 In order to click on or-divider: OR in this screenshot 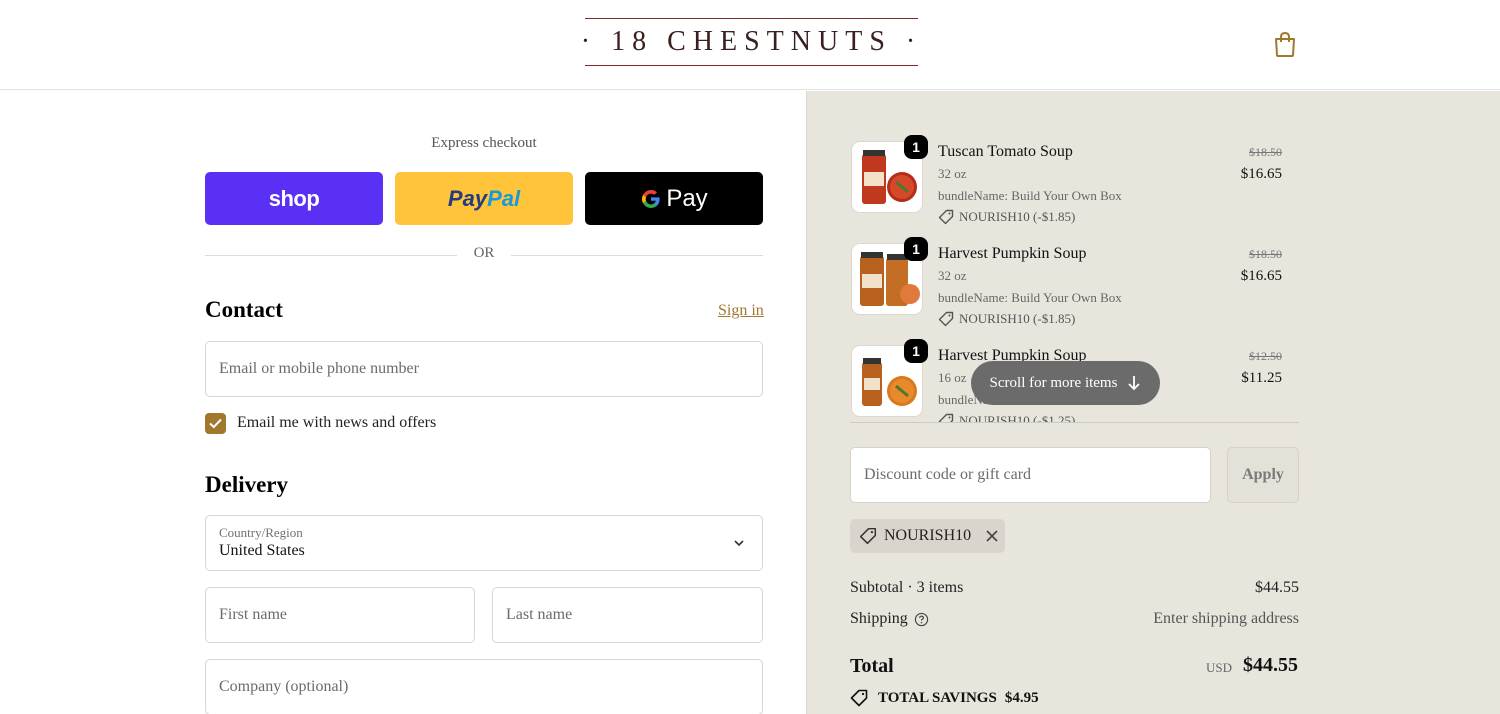, I will do `click(484, 255)`.